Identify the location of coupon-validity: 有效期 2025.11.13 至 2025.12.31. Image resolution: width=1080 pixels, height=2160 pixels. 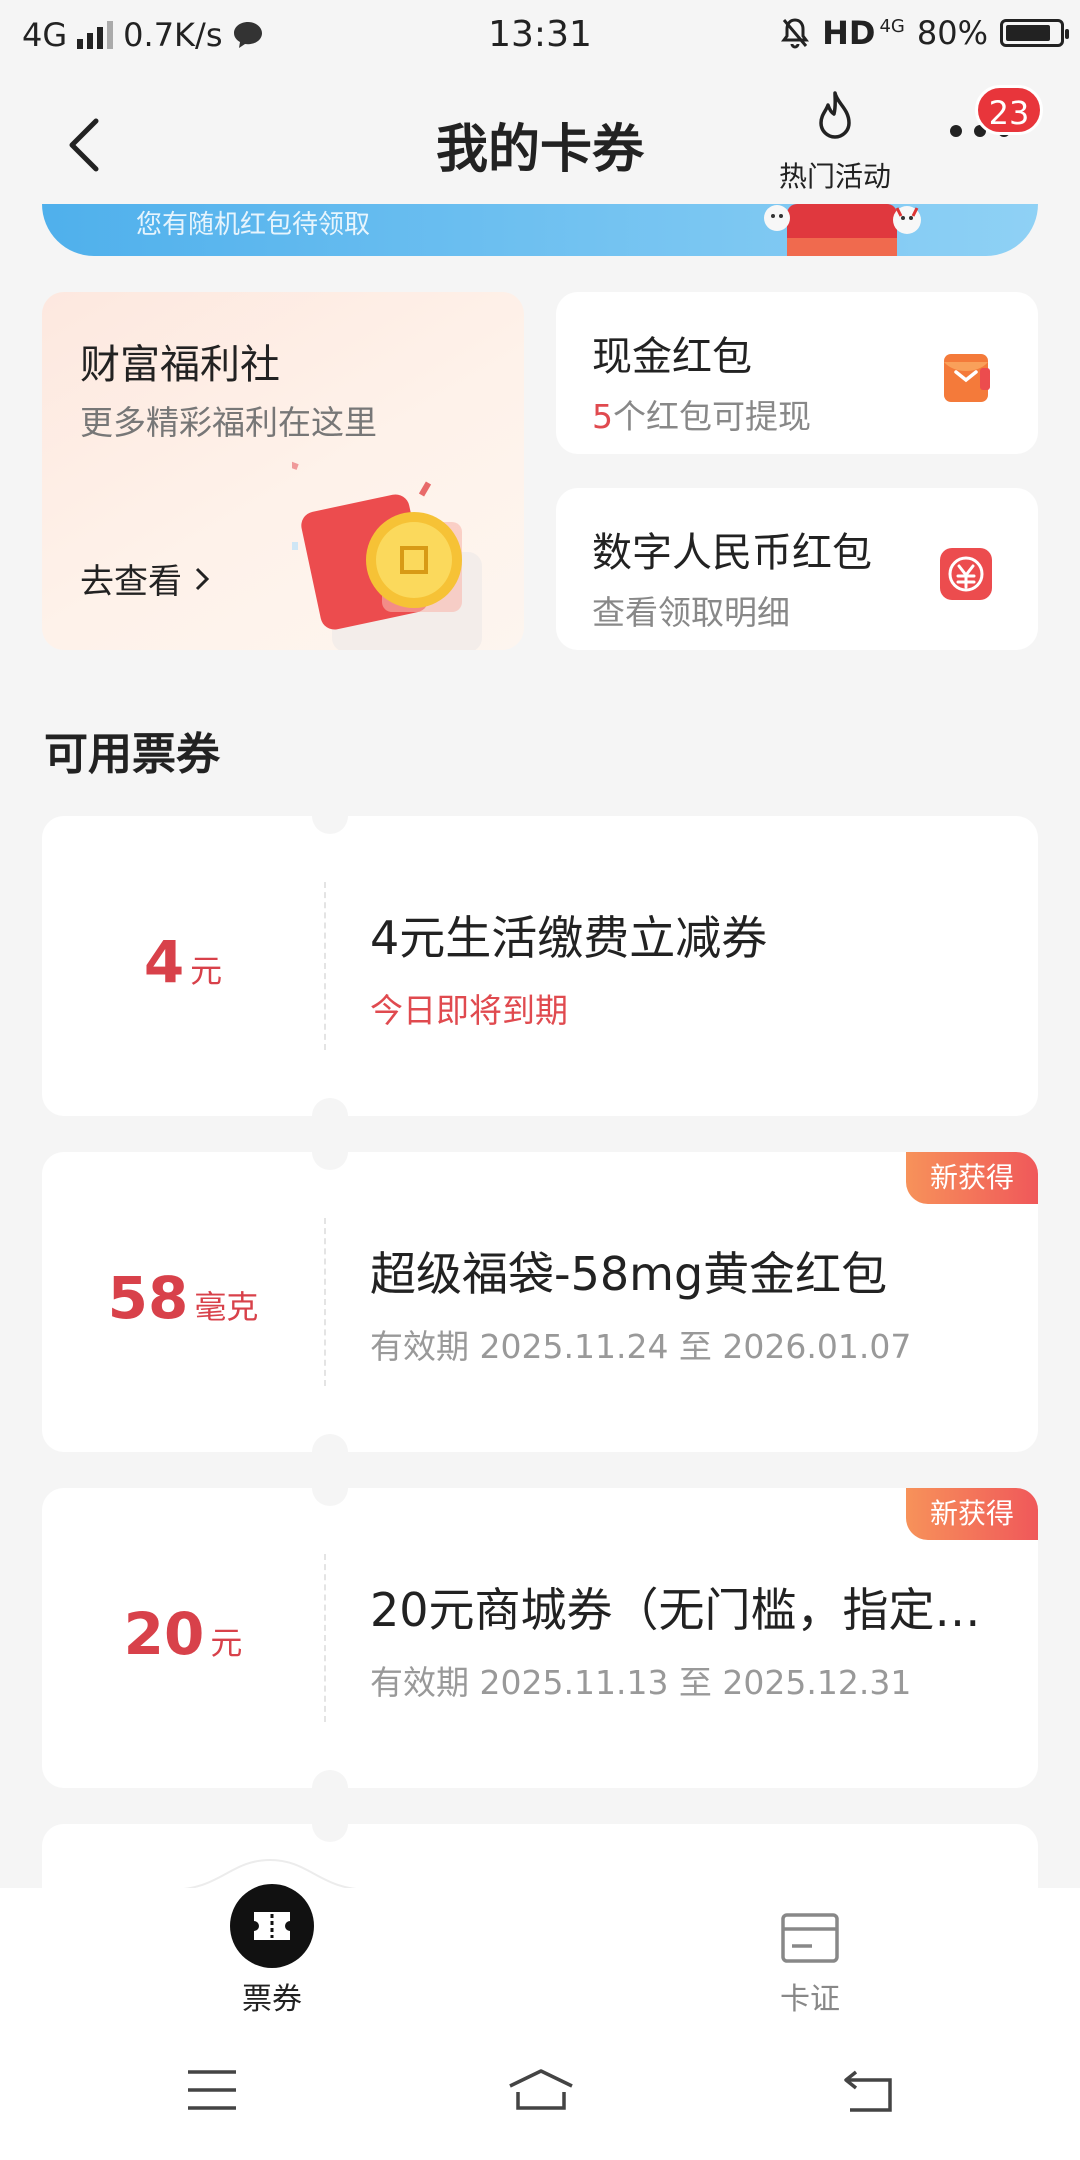
(641, 1682).